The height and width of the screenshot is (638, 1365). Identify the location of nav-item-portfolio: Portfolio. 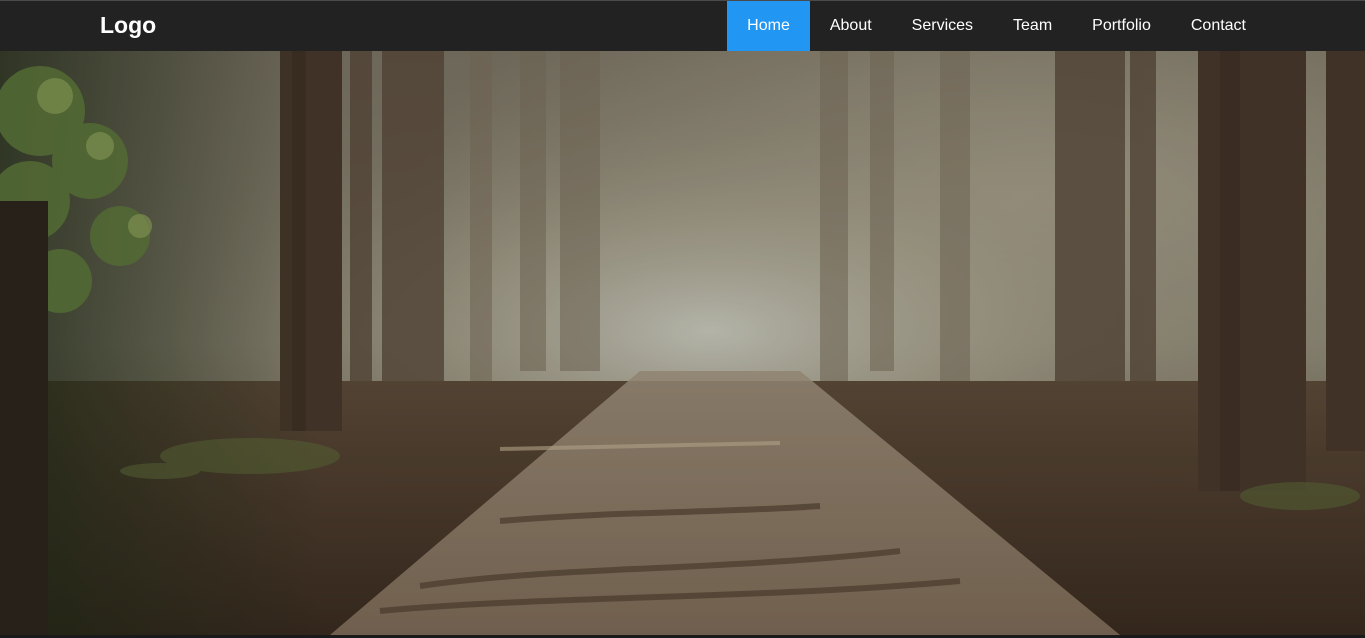
(1121, 26).